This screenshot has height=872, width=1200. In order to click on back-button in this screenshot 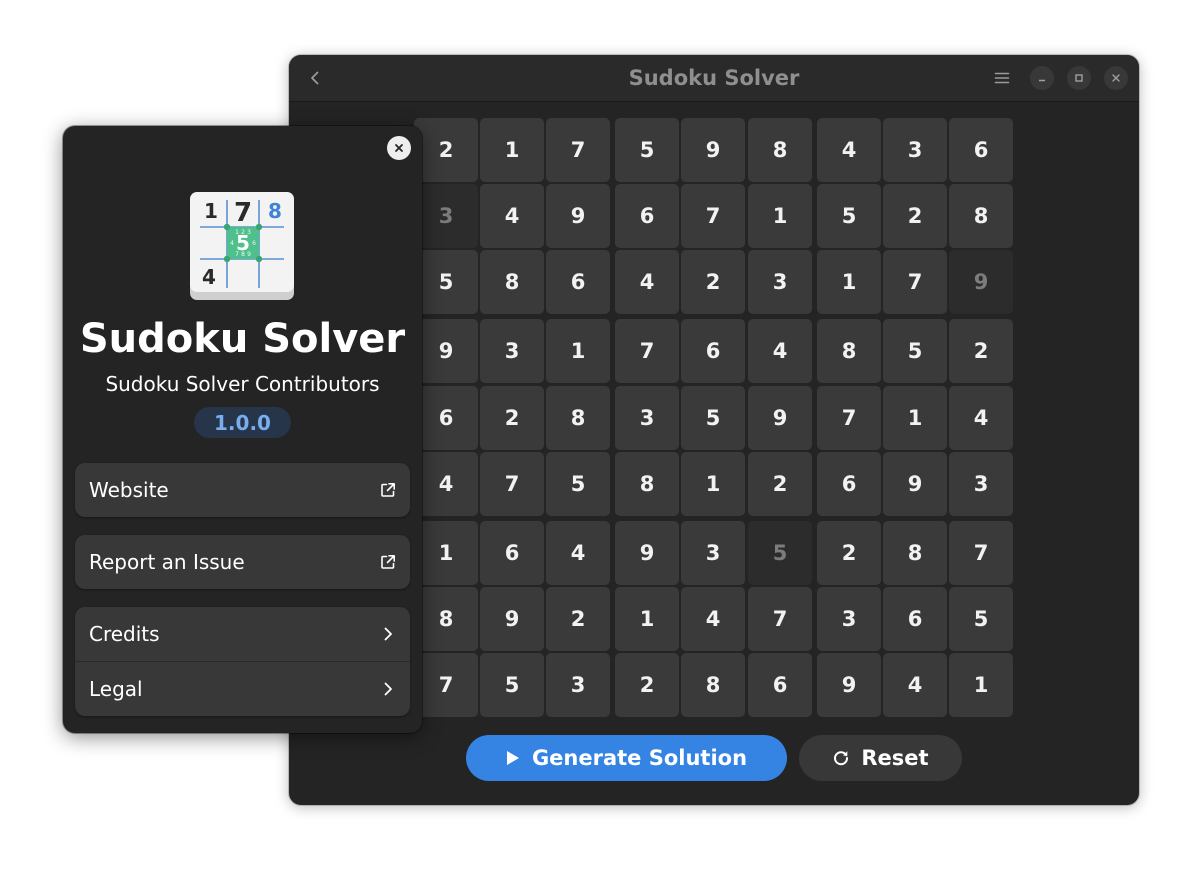, I will do `click(315, 78)`.